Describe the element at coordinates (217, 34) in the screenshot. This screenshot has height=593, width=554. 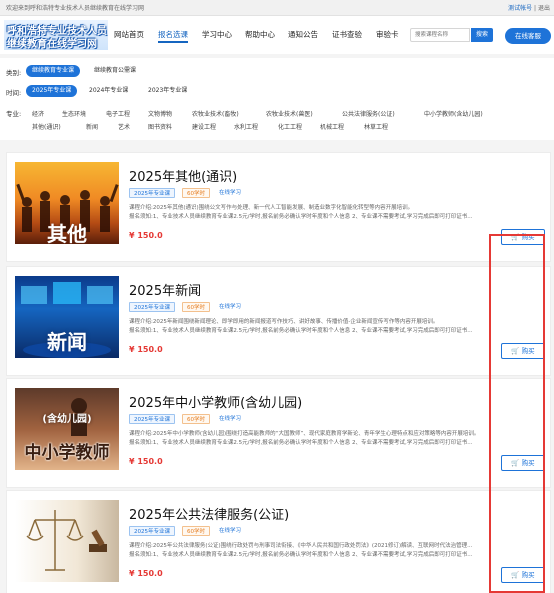
I see `nav-item-study-center: 学习中心` at that location.